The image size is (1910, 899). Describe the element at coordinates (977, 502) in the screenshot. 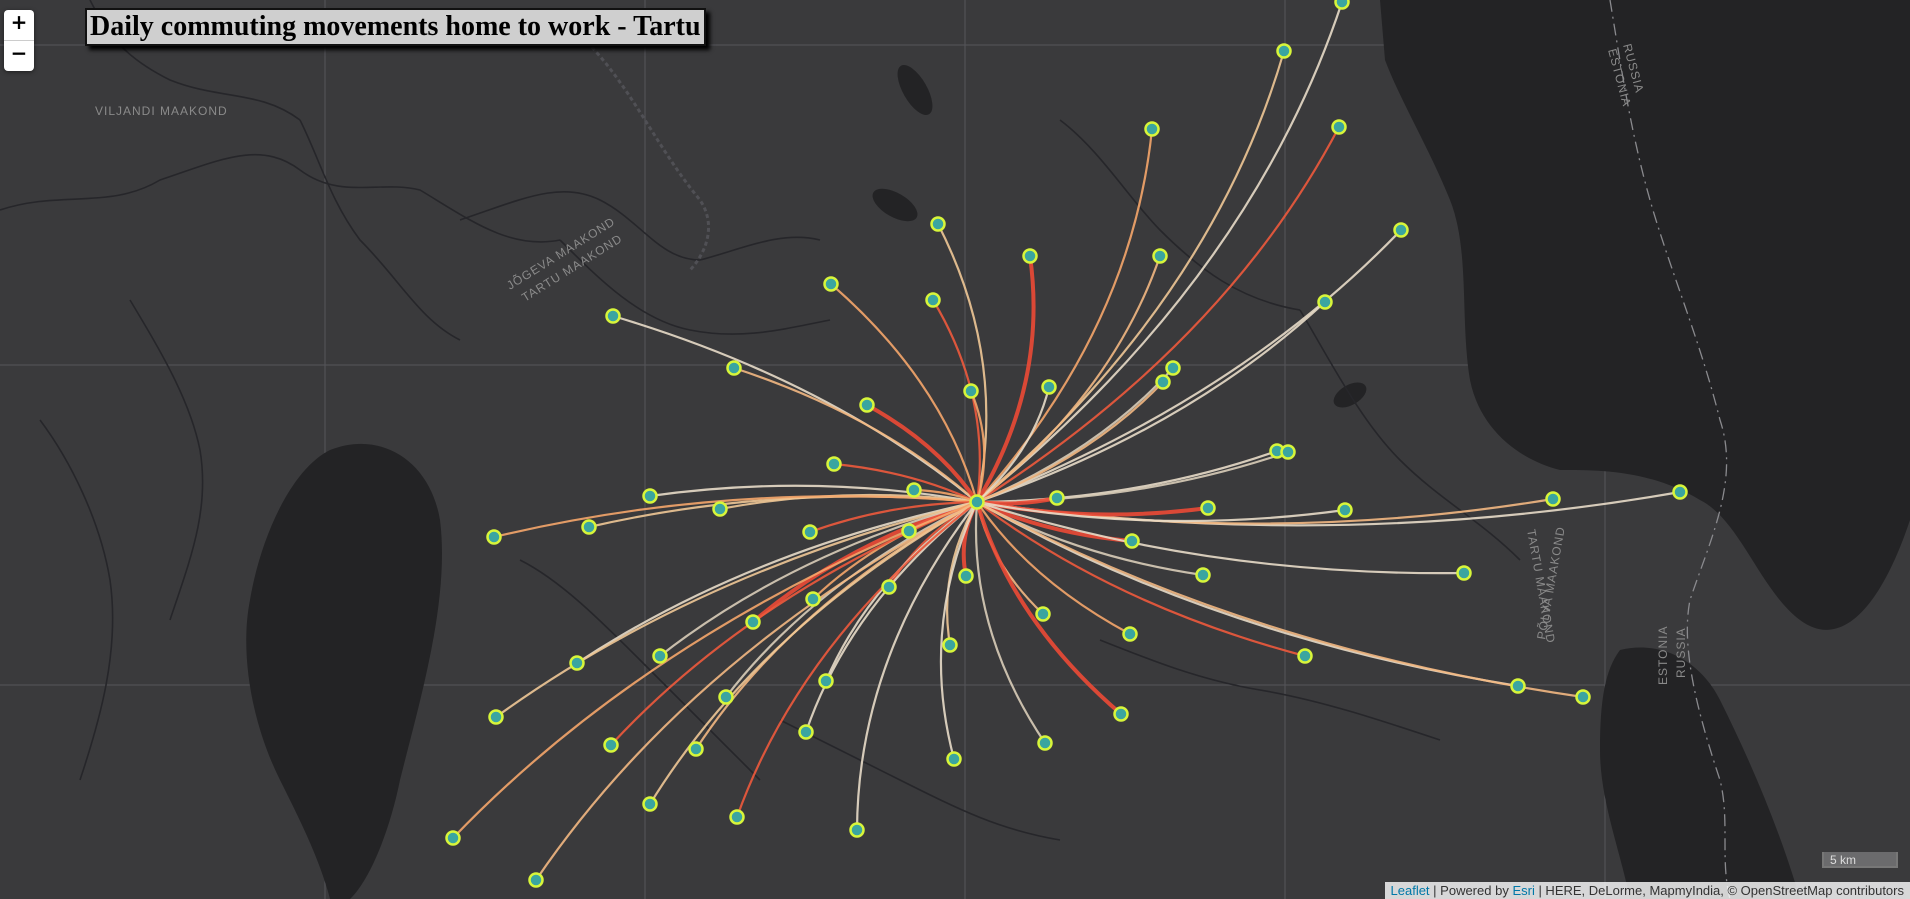

I see `destination-hub-marker` at that location.